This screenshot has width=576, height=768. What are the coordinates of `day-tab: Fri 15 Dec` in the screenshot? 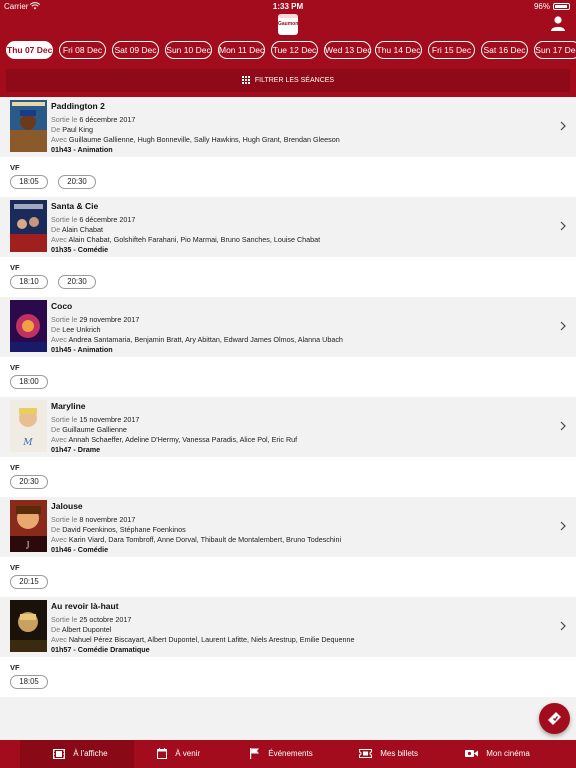 It's located at (451, 50).